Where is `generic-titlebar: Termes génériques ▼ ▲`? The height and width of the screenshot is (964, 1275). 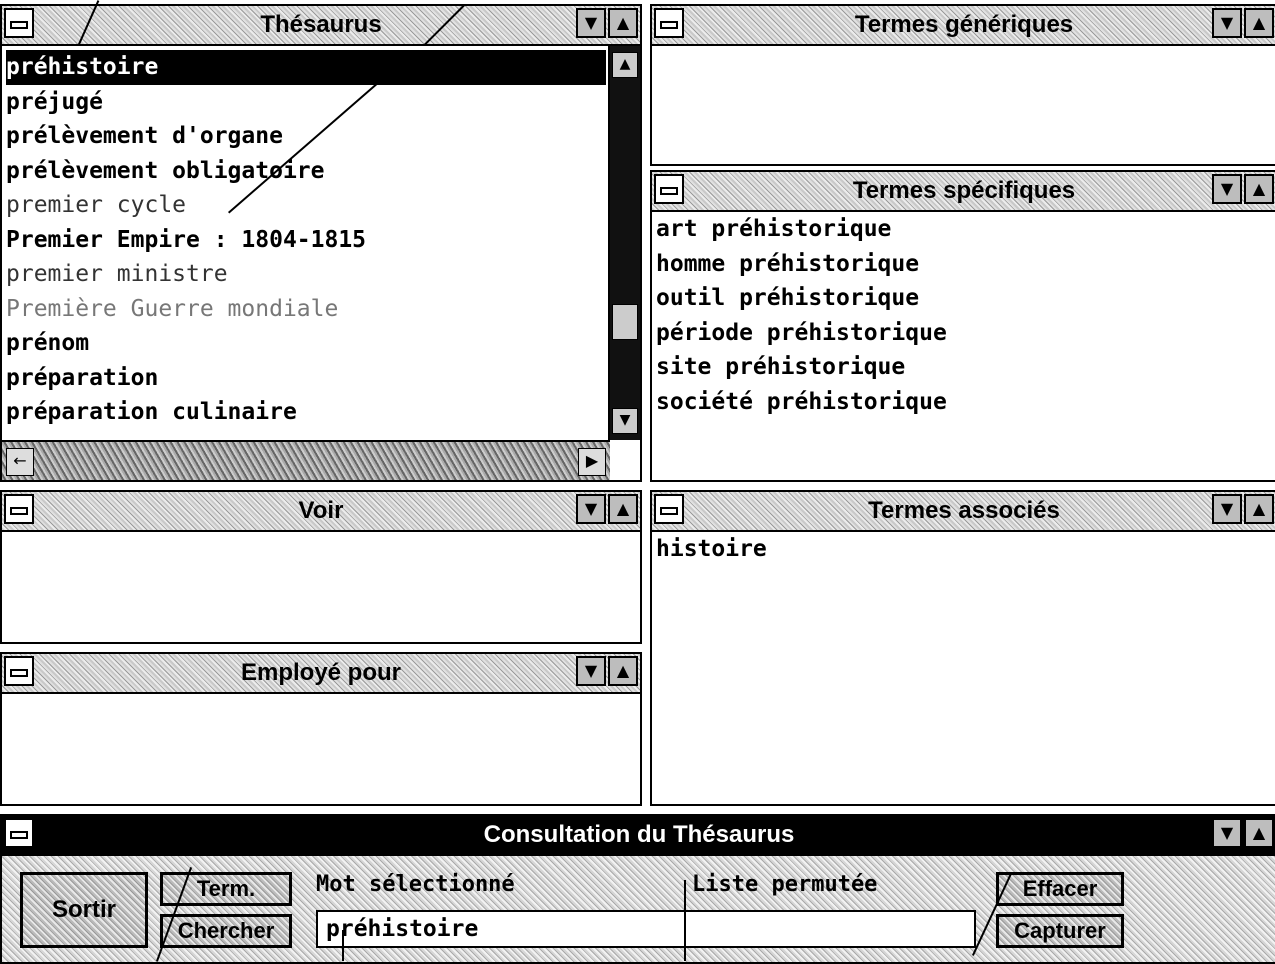
generic-titlebar: Termes génériques ▼ ▲ is located at coordinates (963, 26).